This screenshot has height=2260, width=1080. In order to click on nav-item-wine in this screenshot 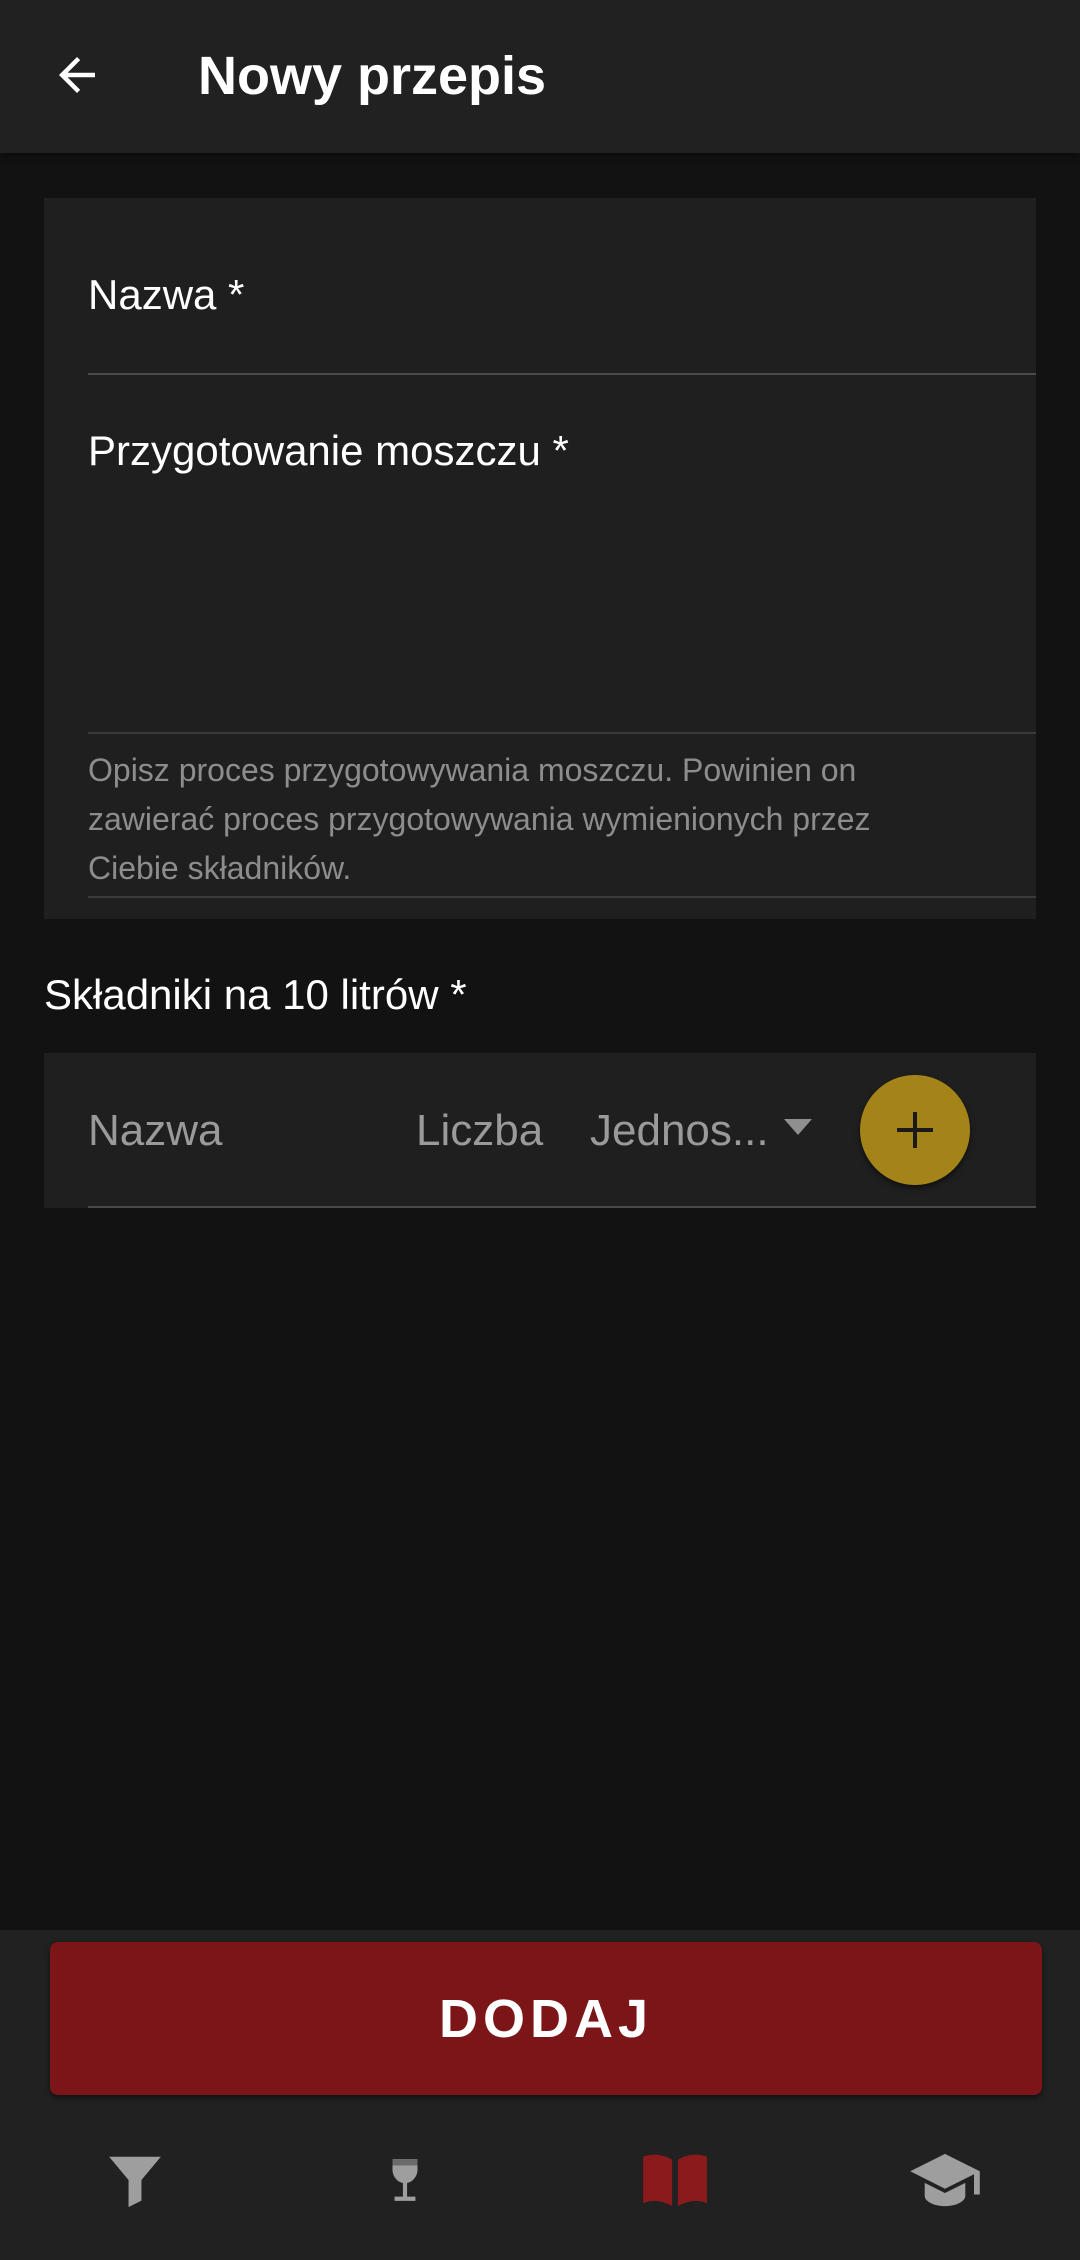, I will do `click(405, 2180)`.